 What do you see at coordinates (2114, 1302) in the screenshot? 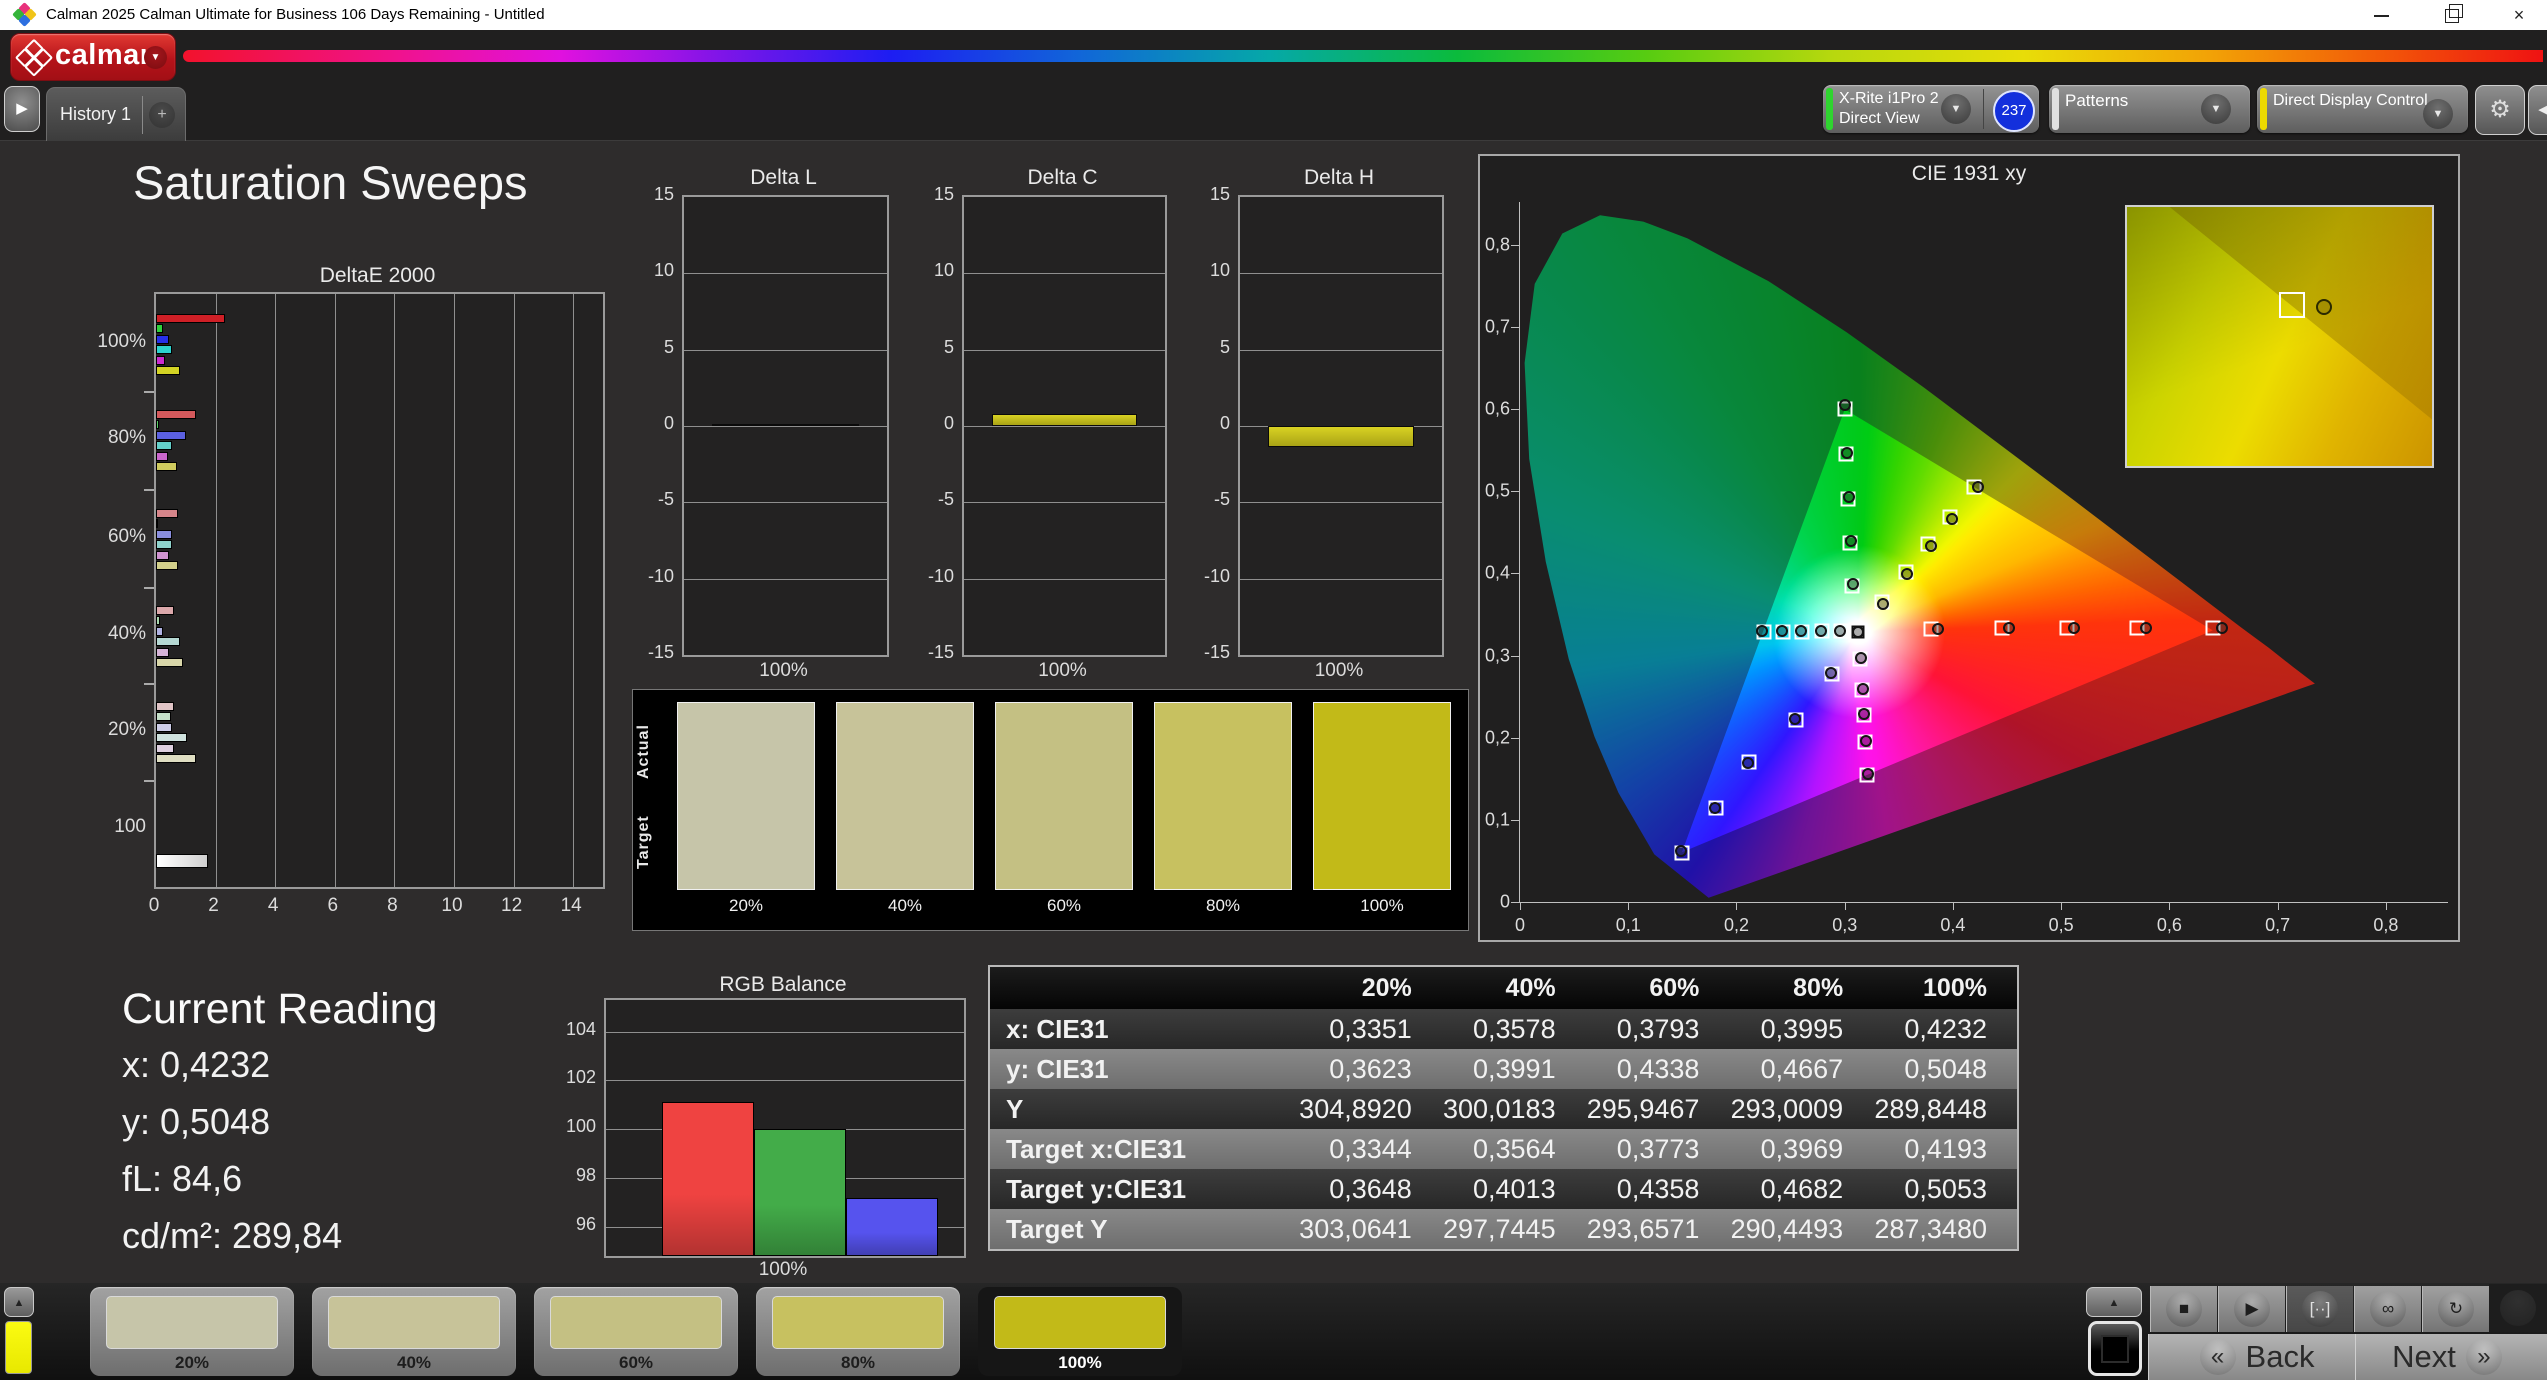
I see `transport-up-button: ▲` at bounding box center [2114, 1302].